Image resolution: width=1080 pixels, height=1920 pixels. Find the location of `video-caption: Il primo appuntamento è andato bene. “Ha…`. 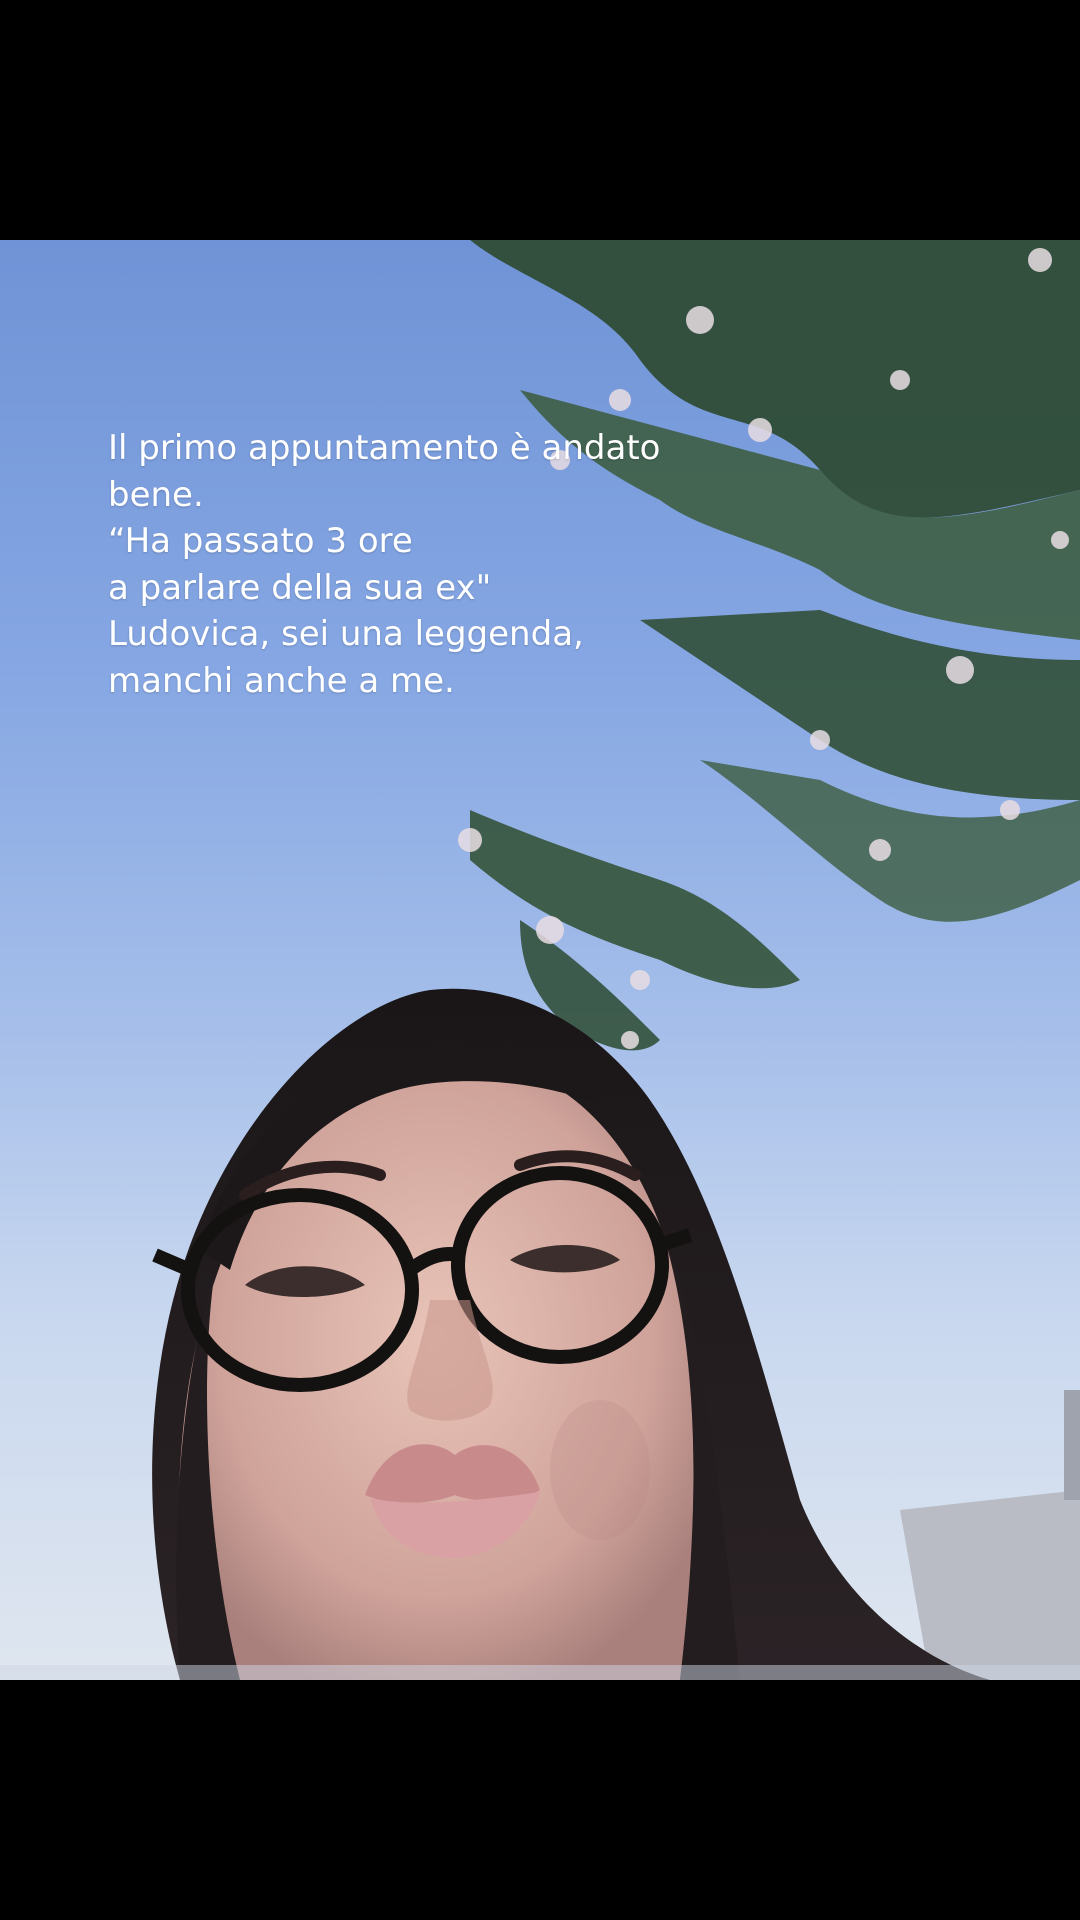

video-caption: Il primo appuntamento è andato bene. “Ha… is located at coordinates (418, 564).